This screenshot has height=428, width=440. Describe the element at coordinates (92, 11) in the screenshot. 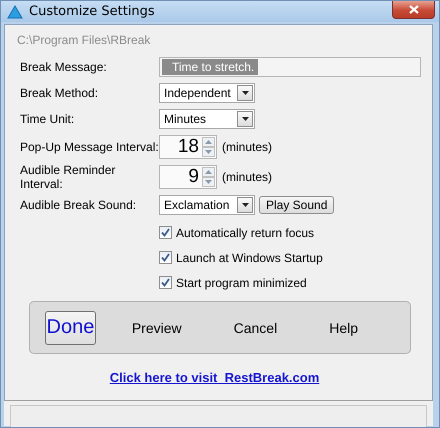

I see `window-title: Customize Settings` at that location.